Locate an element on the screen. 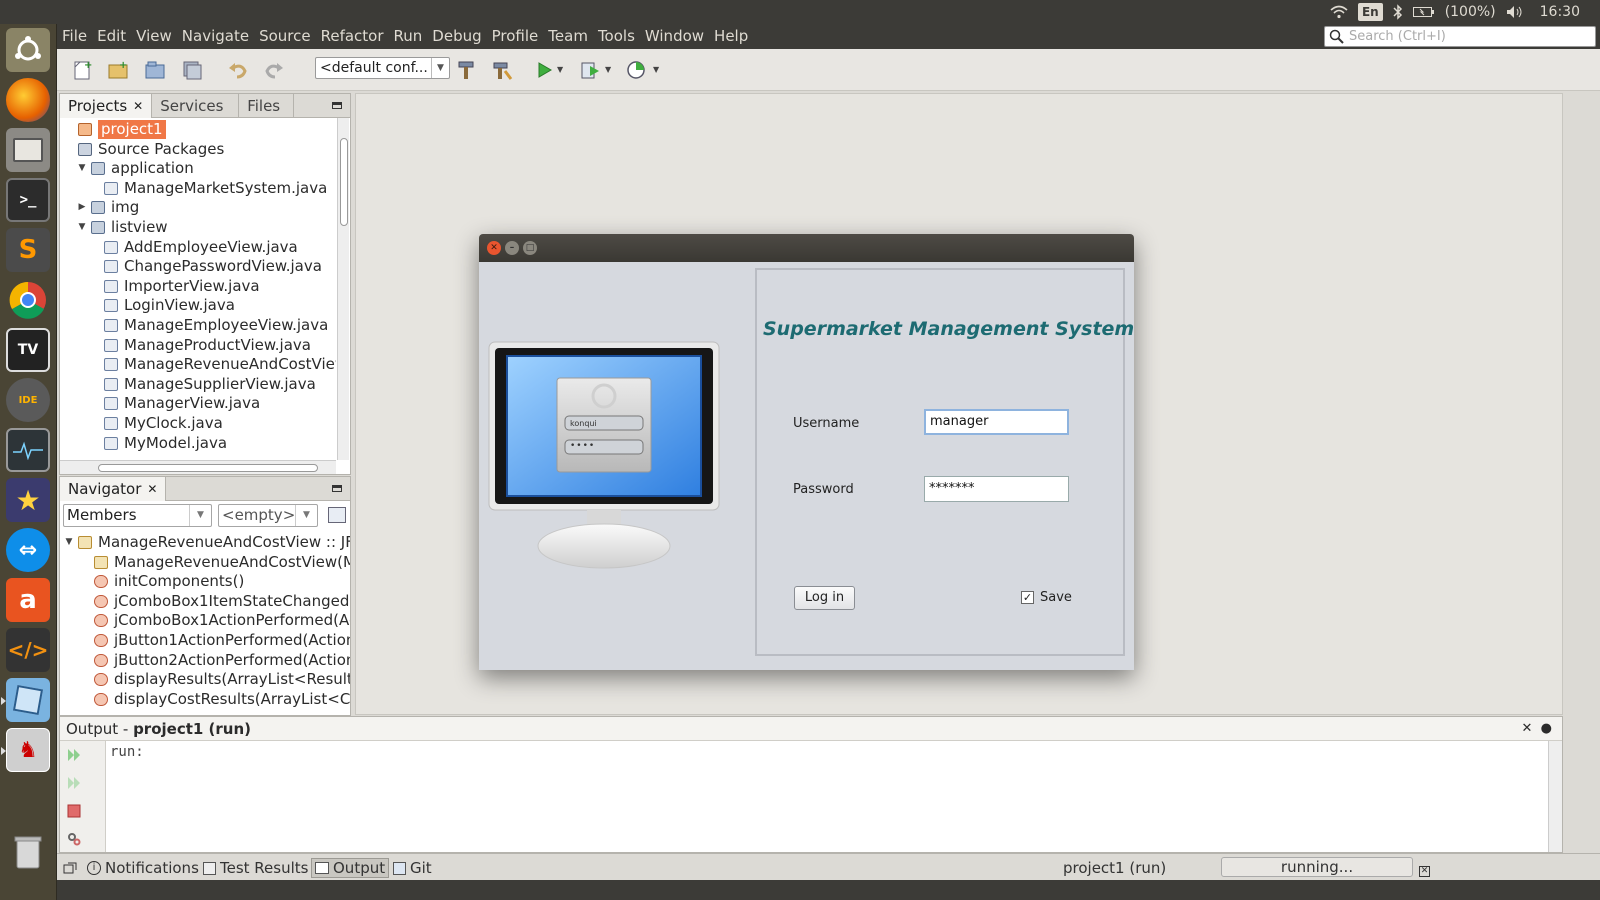 The height and width of the screenshot is (900, 1600). tree-row: jButton1ActionPerformed(ActionE is located at coordinates (205, 640).